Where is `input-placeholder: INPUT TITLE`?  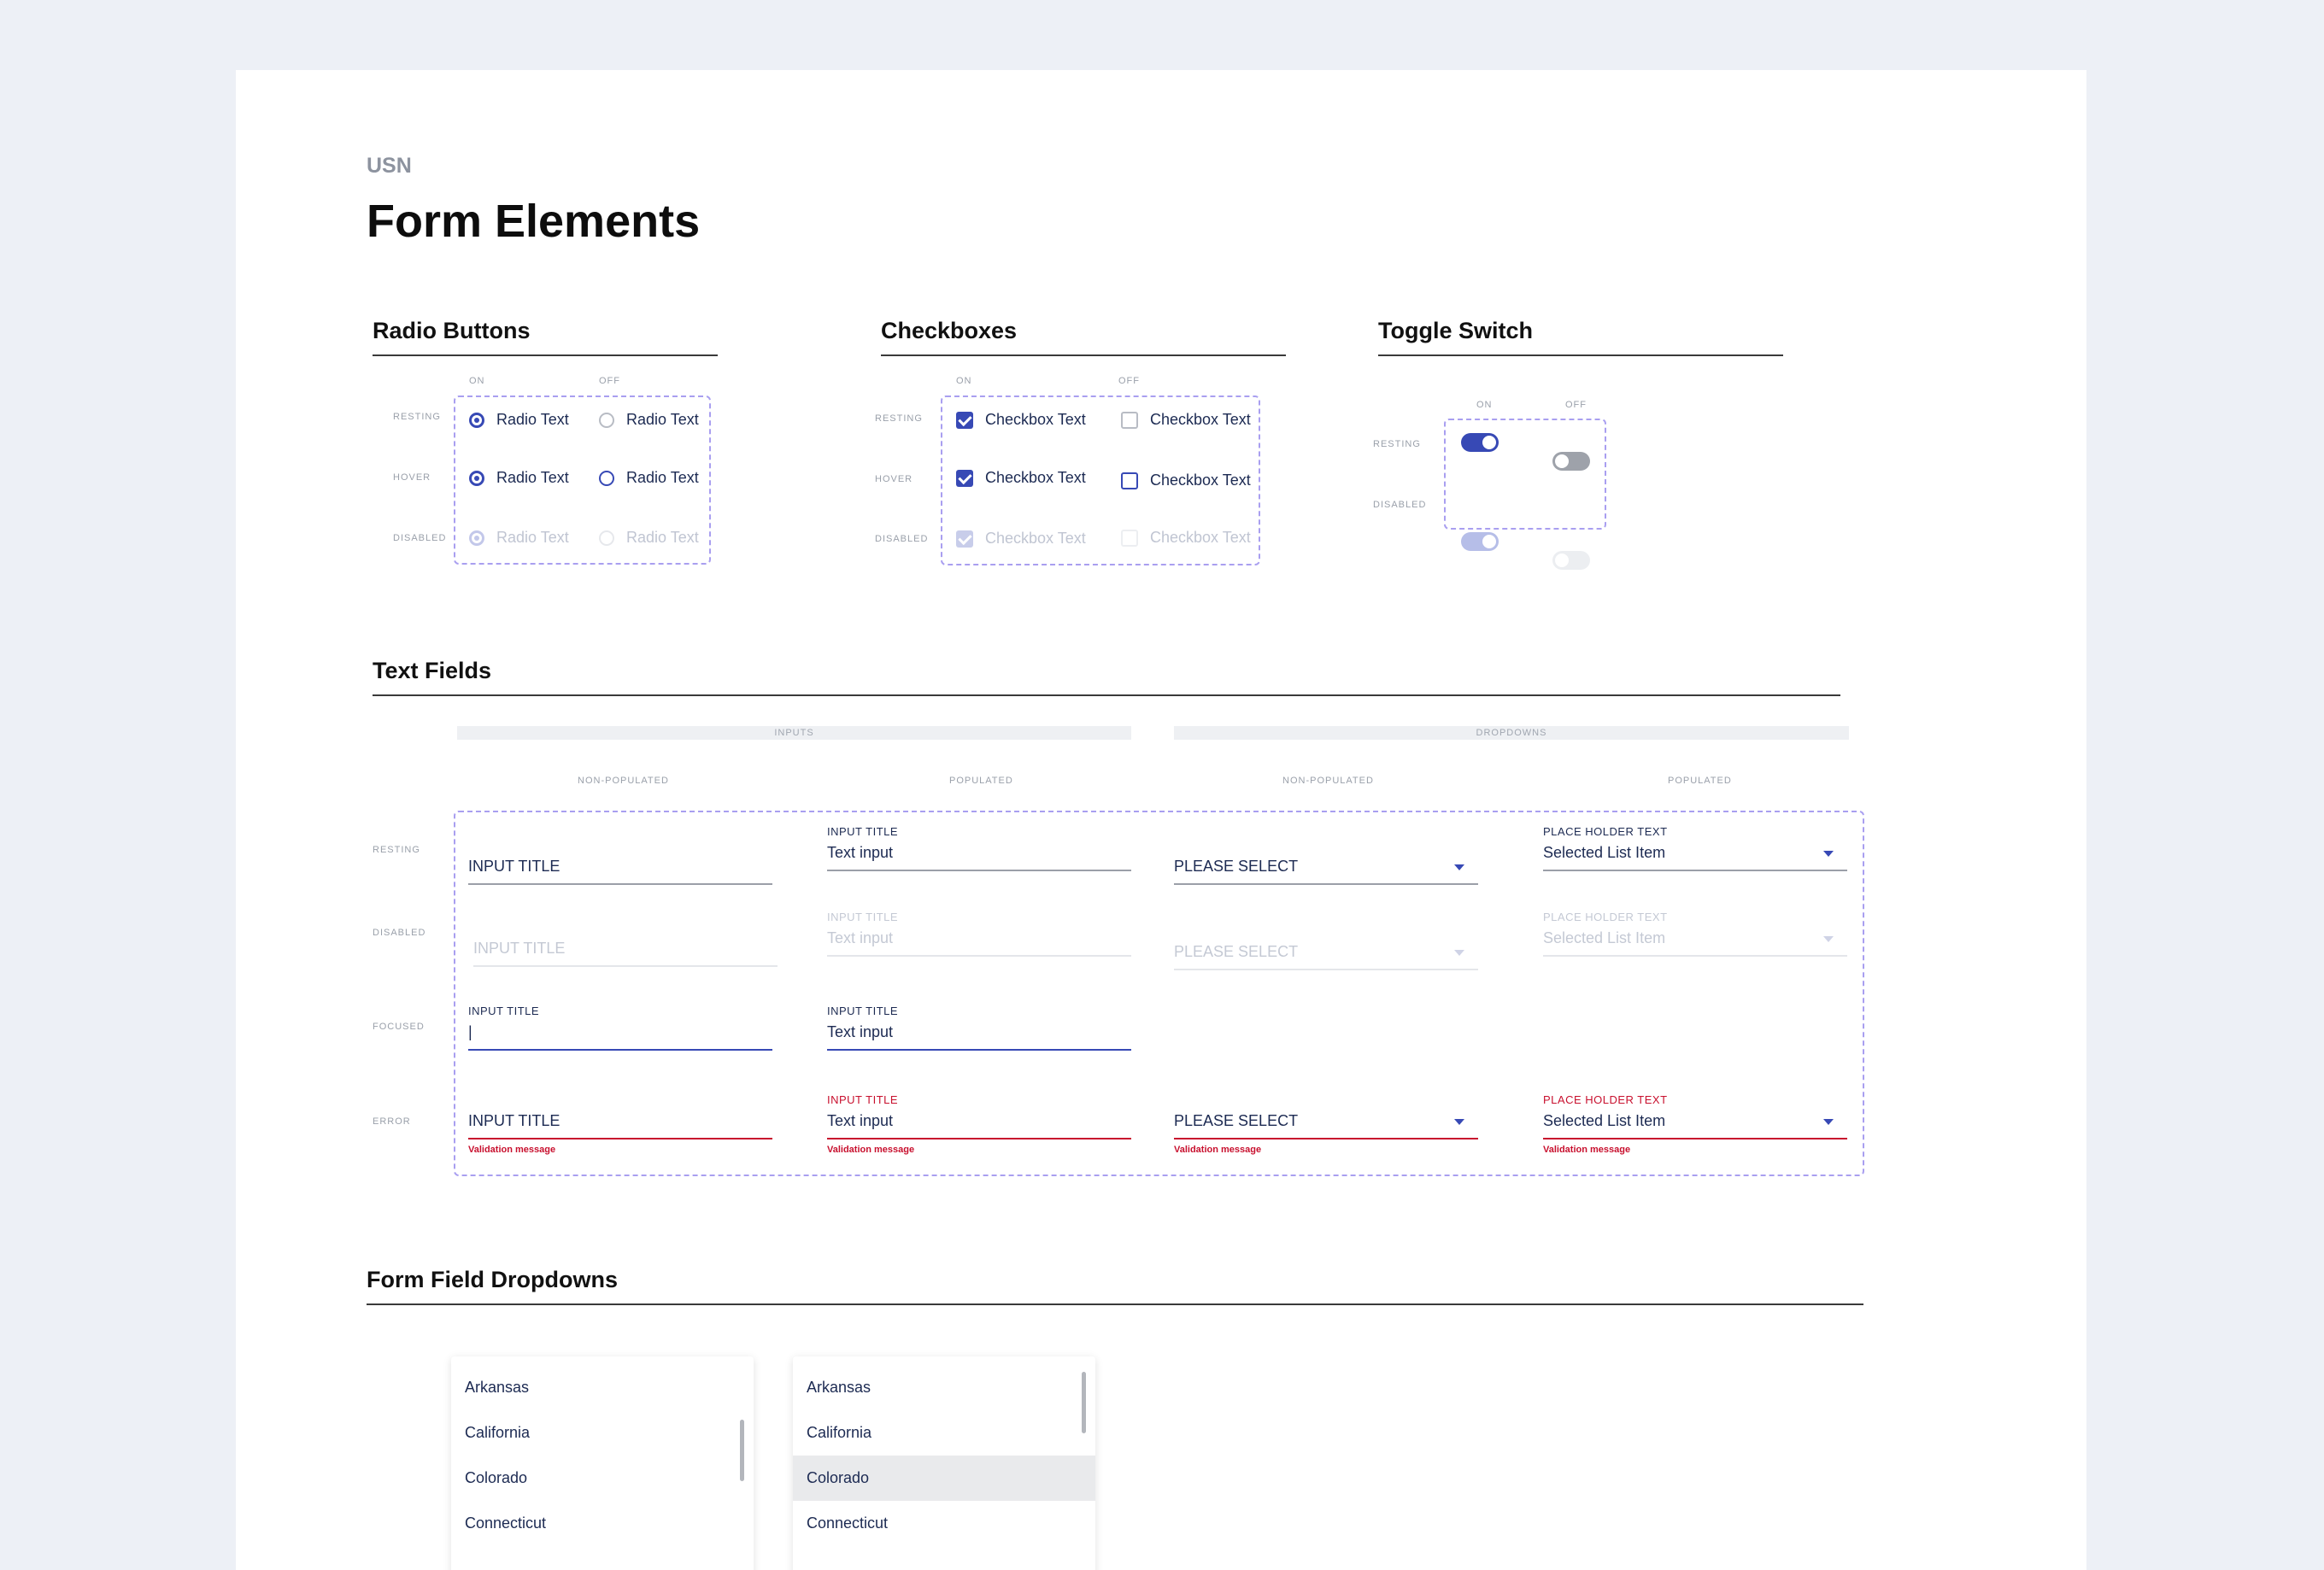
input-placeholder: INPUT TITLE is located at coordinates (514, 1120).